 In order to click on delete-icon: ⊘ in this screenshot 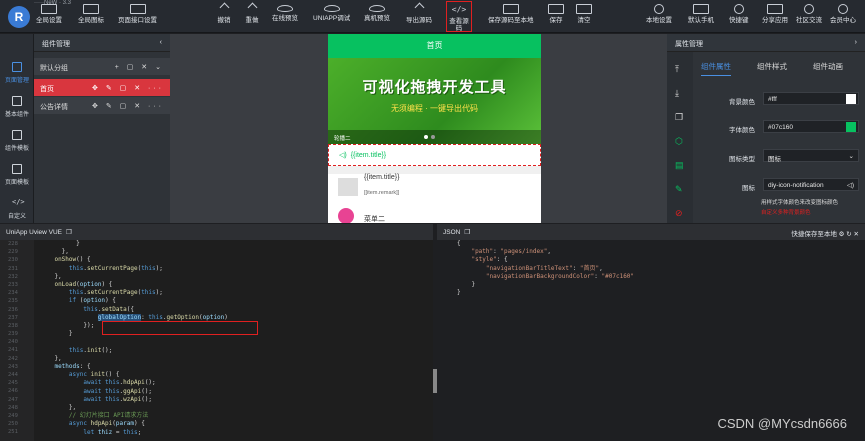, I will do `click(679, 213)`.